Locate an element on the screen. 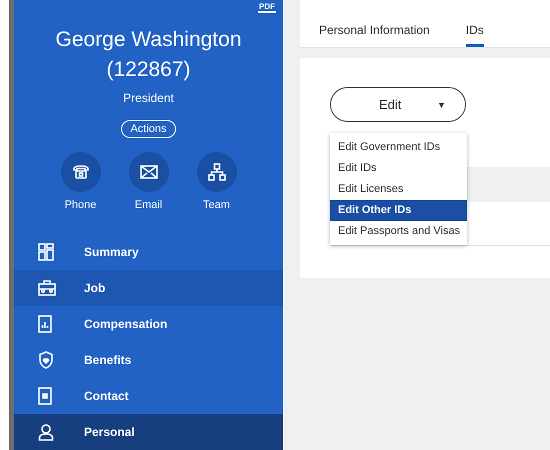  sidebar-item: Summary is located at coordinates (148, 252).